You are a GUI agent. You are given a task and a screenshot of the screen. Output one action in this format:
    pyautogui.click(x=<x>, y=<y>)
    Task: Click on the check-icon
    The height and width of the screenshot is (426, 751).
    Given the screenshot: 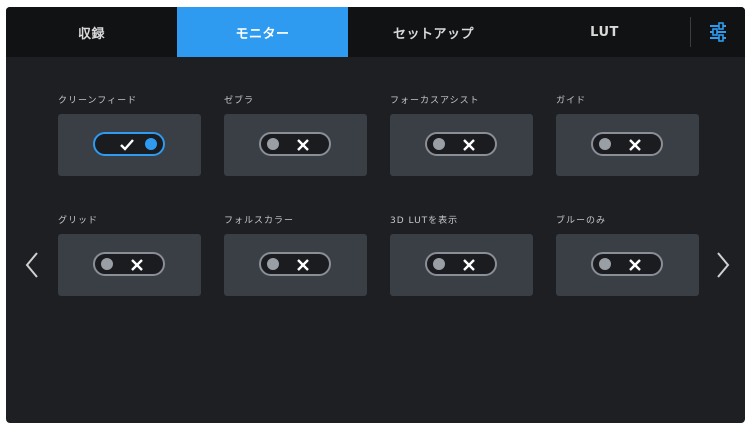 What is the action you would take?
    pyautogui.click(x=127, y=145)
    